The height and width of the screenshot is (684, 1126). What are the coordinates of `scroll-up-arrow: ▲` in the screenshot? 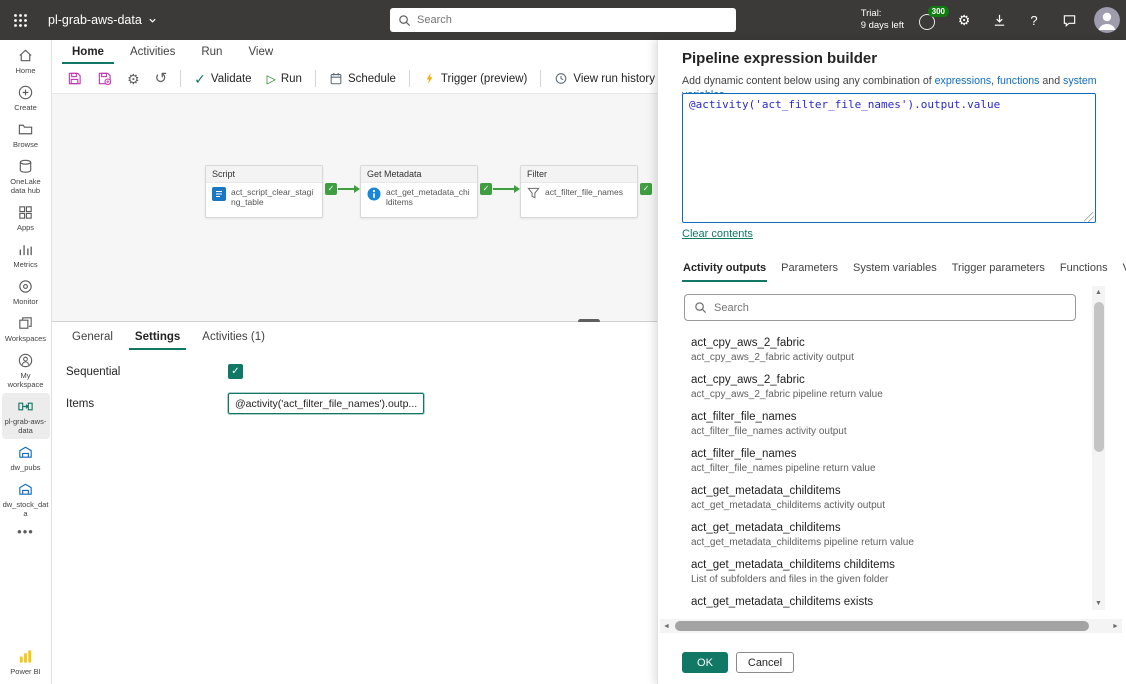 It's located at (1098, 292).